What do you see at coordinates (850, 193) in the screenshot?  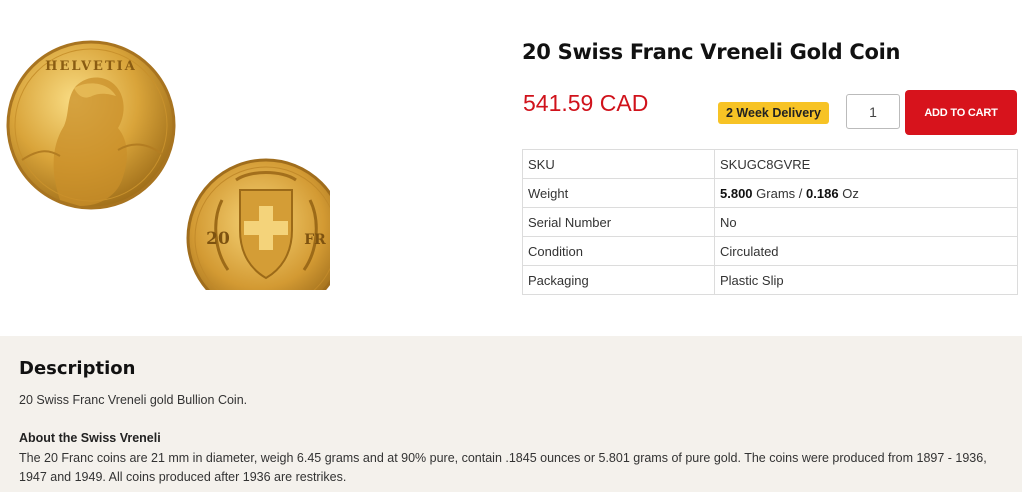 I see `weight-oz-unit: Oz` at bounding box center [850, 193].